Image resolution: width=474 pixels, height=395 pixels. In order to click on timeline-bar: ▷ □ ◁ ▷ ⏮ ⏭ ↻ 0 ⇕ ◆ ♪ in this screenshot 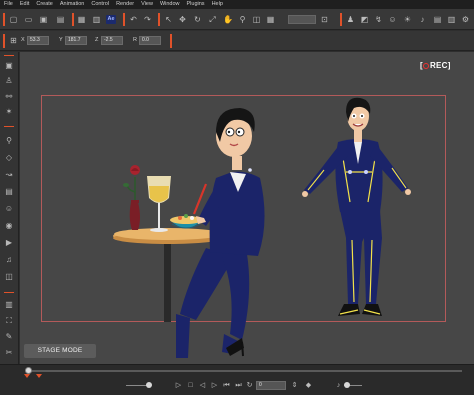, I will do `click(237, 379)`.